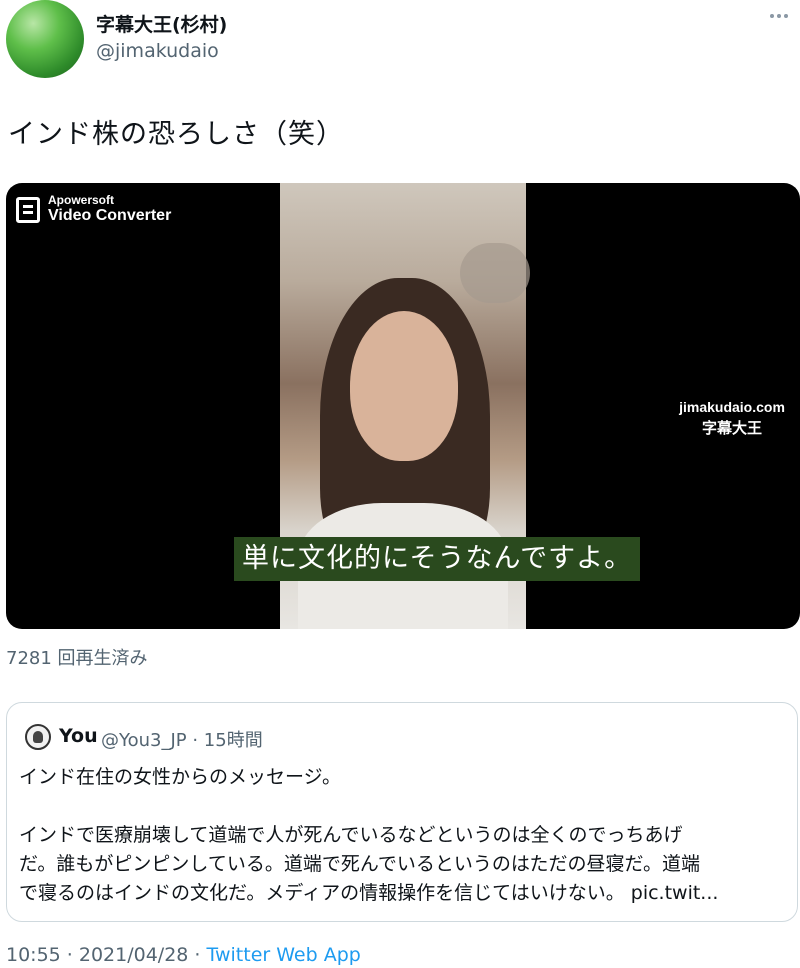 The height and width of the screenshot is (968, 800). What do you see at coordinates (403, 806) in the screenshot?
I see `quoted-line-gap` at bounding box center [403, 806].